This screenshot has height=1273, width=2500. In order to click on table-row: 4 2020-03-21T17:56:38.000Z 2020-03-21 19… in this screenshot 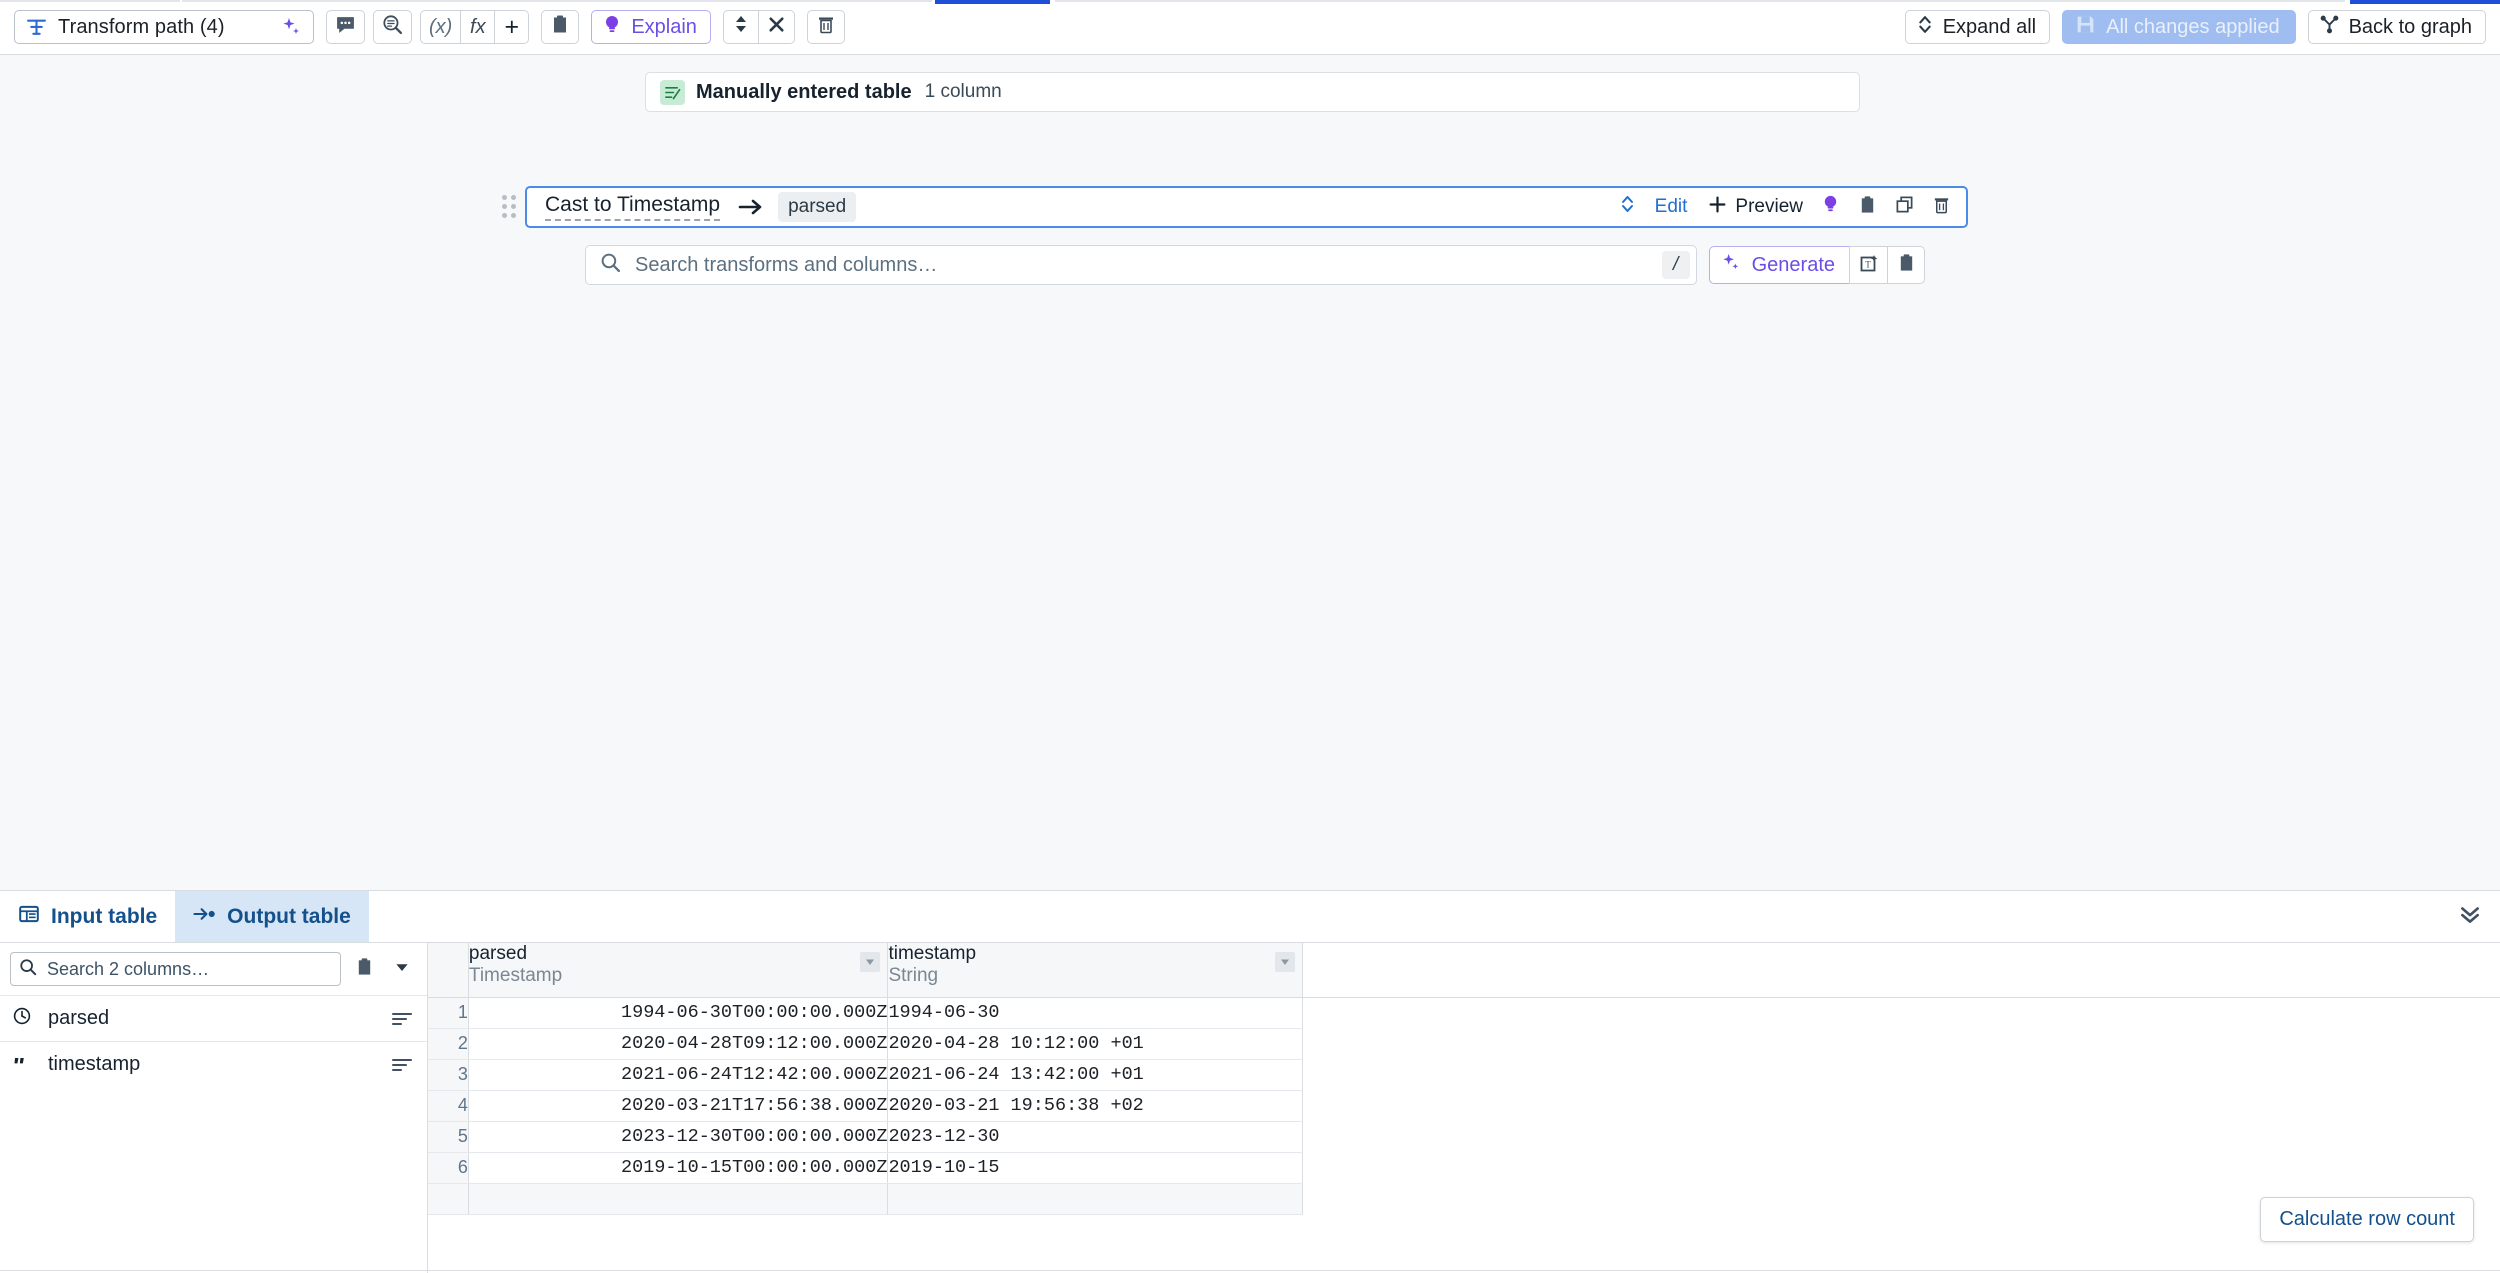, I will do `click(1464, 1106)`.